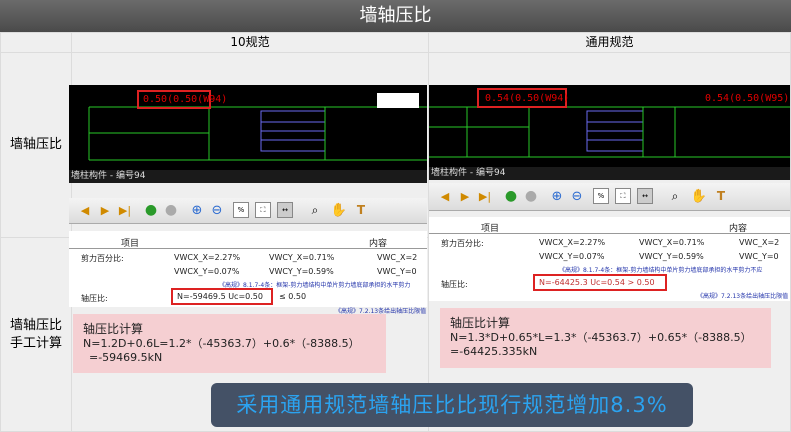  I want to click on row-label-manual: 墙轴压比 手工计算, so click(36, 334).